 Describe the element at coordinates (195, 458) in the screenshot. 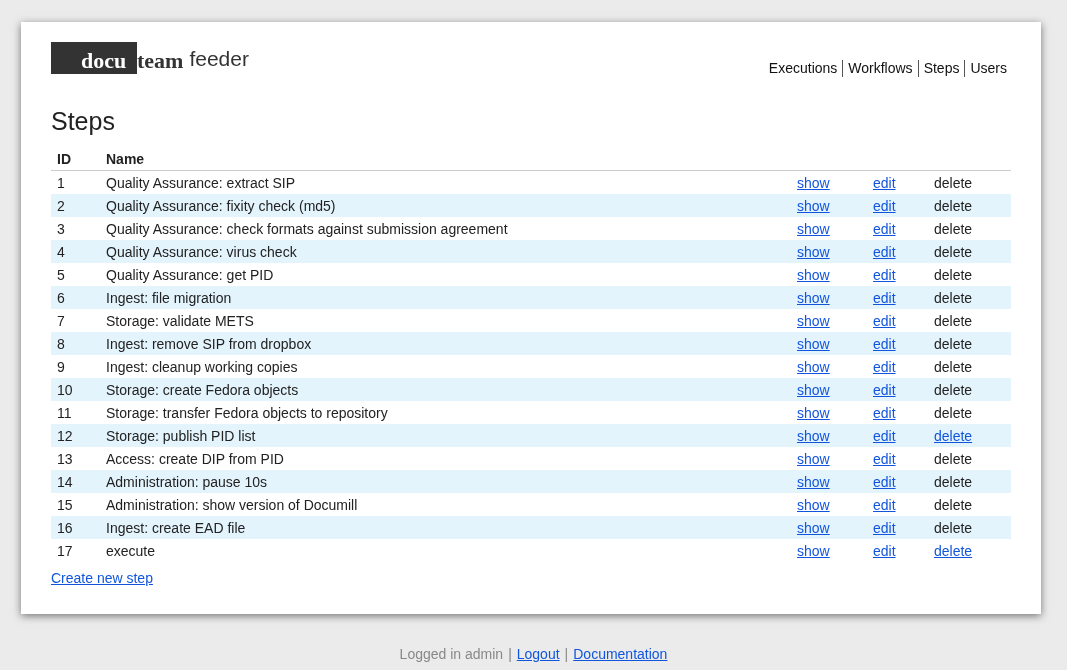

I see `name-cell: Access: create DIP from PID` at that location.